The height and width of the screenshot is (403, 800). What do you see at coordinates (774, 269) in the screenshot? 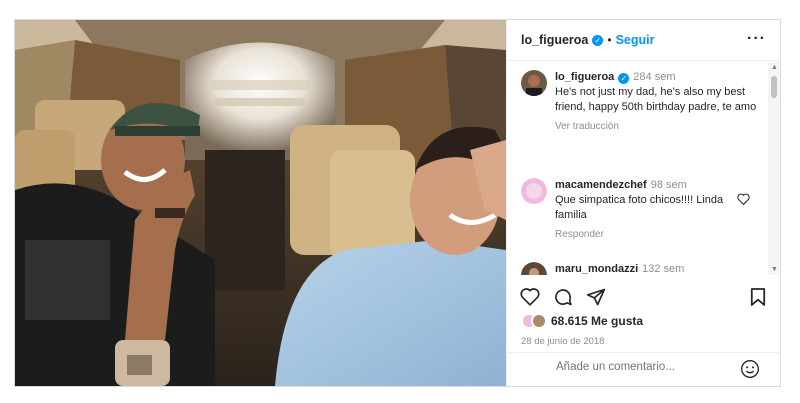
I see `scroll-down-icon: ▼` at bounding box center [774, 269].